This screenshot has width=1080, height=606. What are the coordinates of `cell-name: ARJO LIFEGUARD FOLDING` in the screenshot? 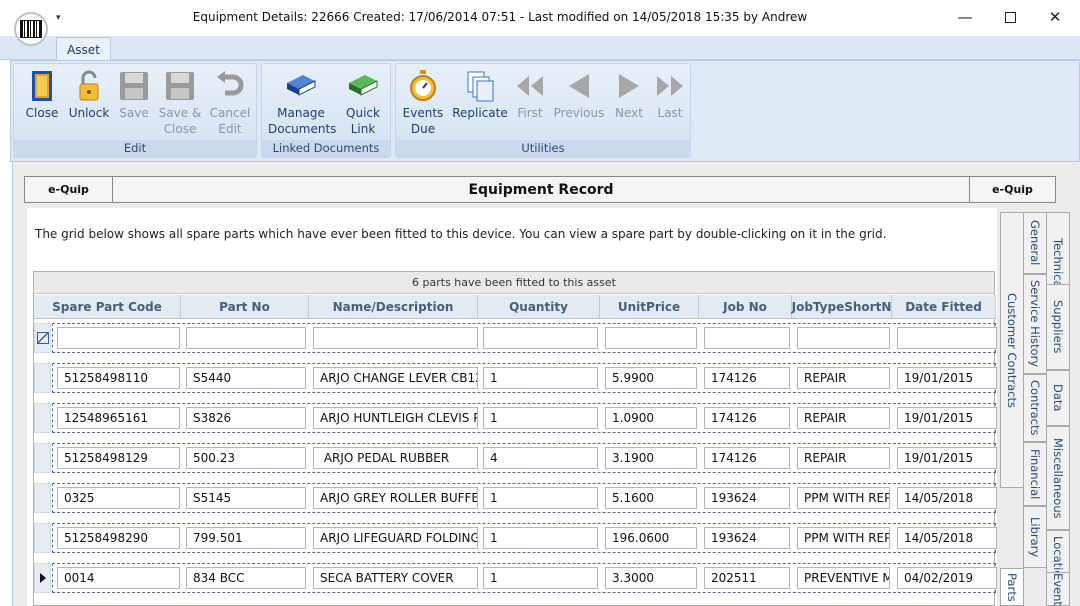 It's located at (395, 538).